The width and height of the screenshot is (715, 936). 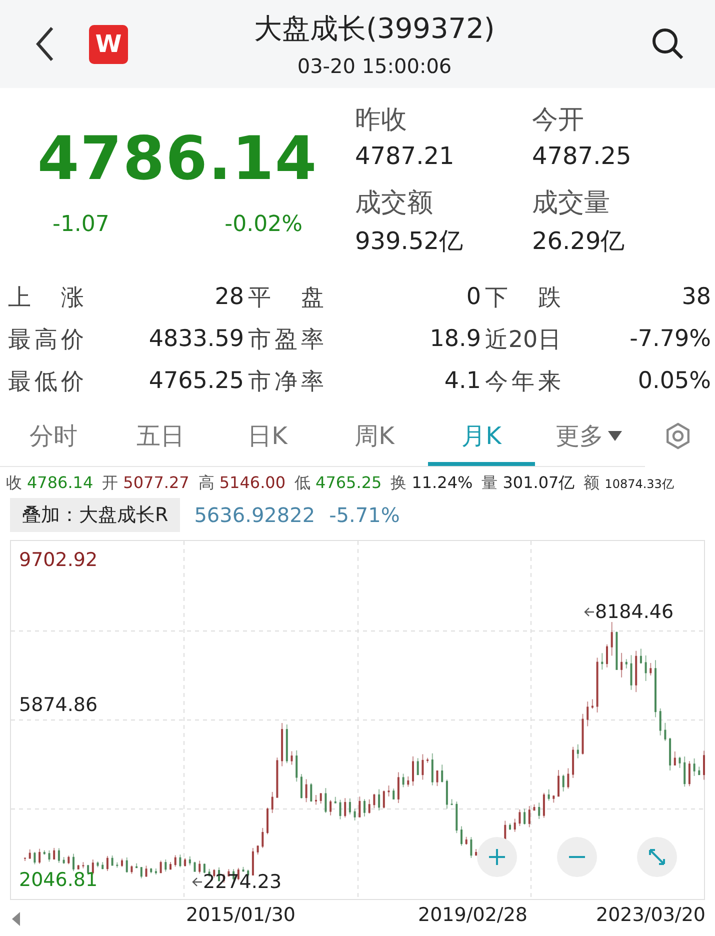 I want to click on stat-label: 平盘, so click(x=286, y=298).